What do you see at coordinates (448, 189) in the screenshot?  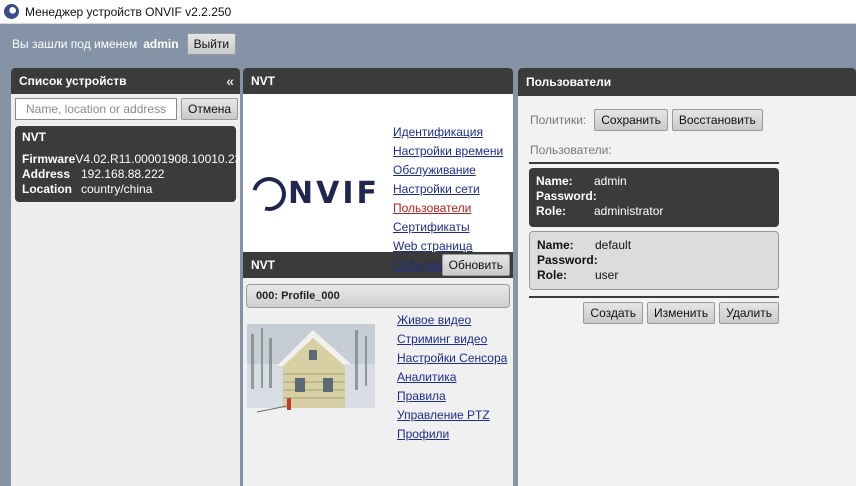 I see `link-network-settings: Настройки сети` at bounding box center [448, 189].